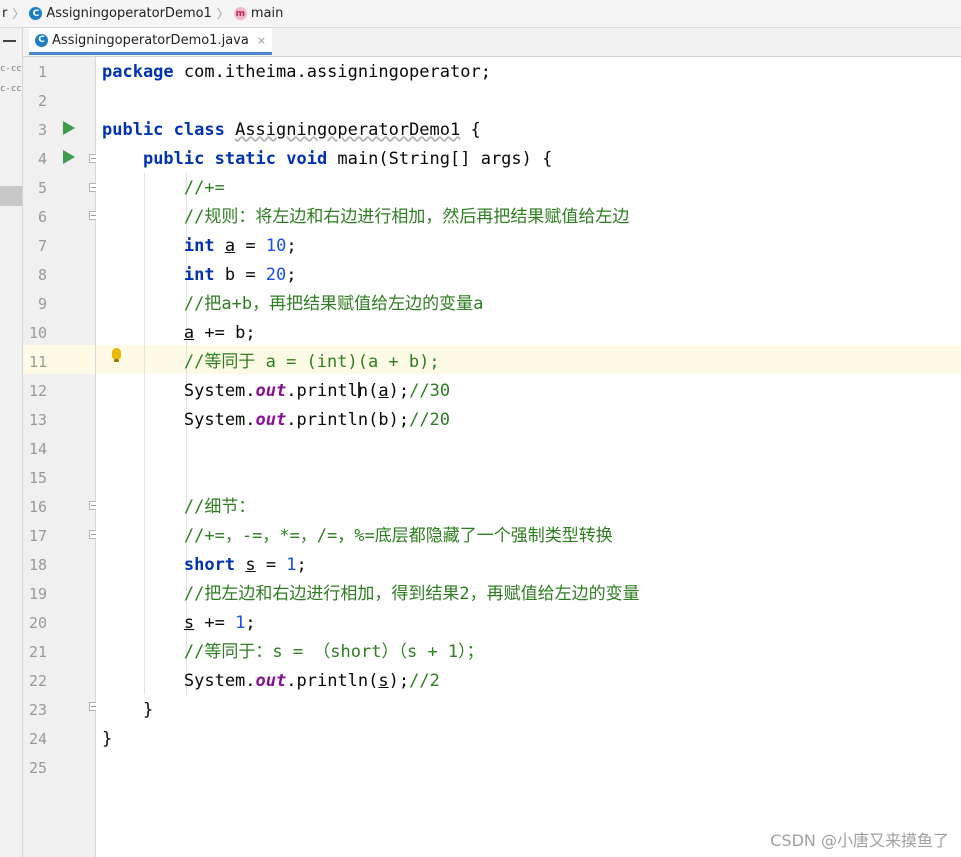 This screenshot has height=857, width=961. What do you see at coordinates (365, 217) in the screenshot?
I see `code-line: //规则：将左边和右边进行相加，然后再把结果赋值给左边` at bounding box center [365, 217].